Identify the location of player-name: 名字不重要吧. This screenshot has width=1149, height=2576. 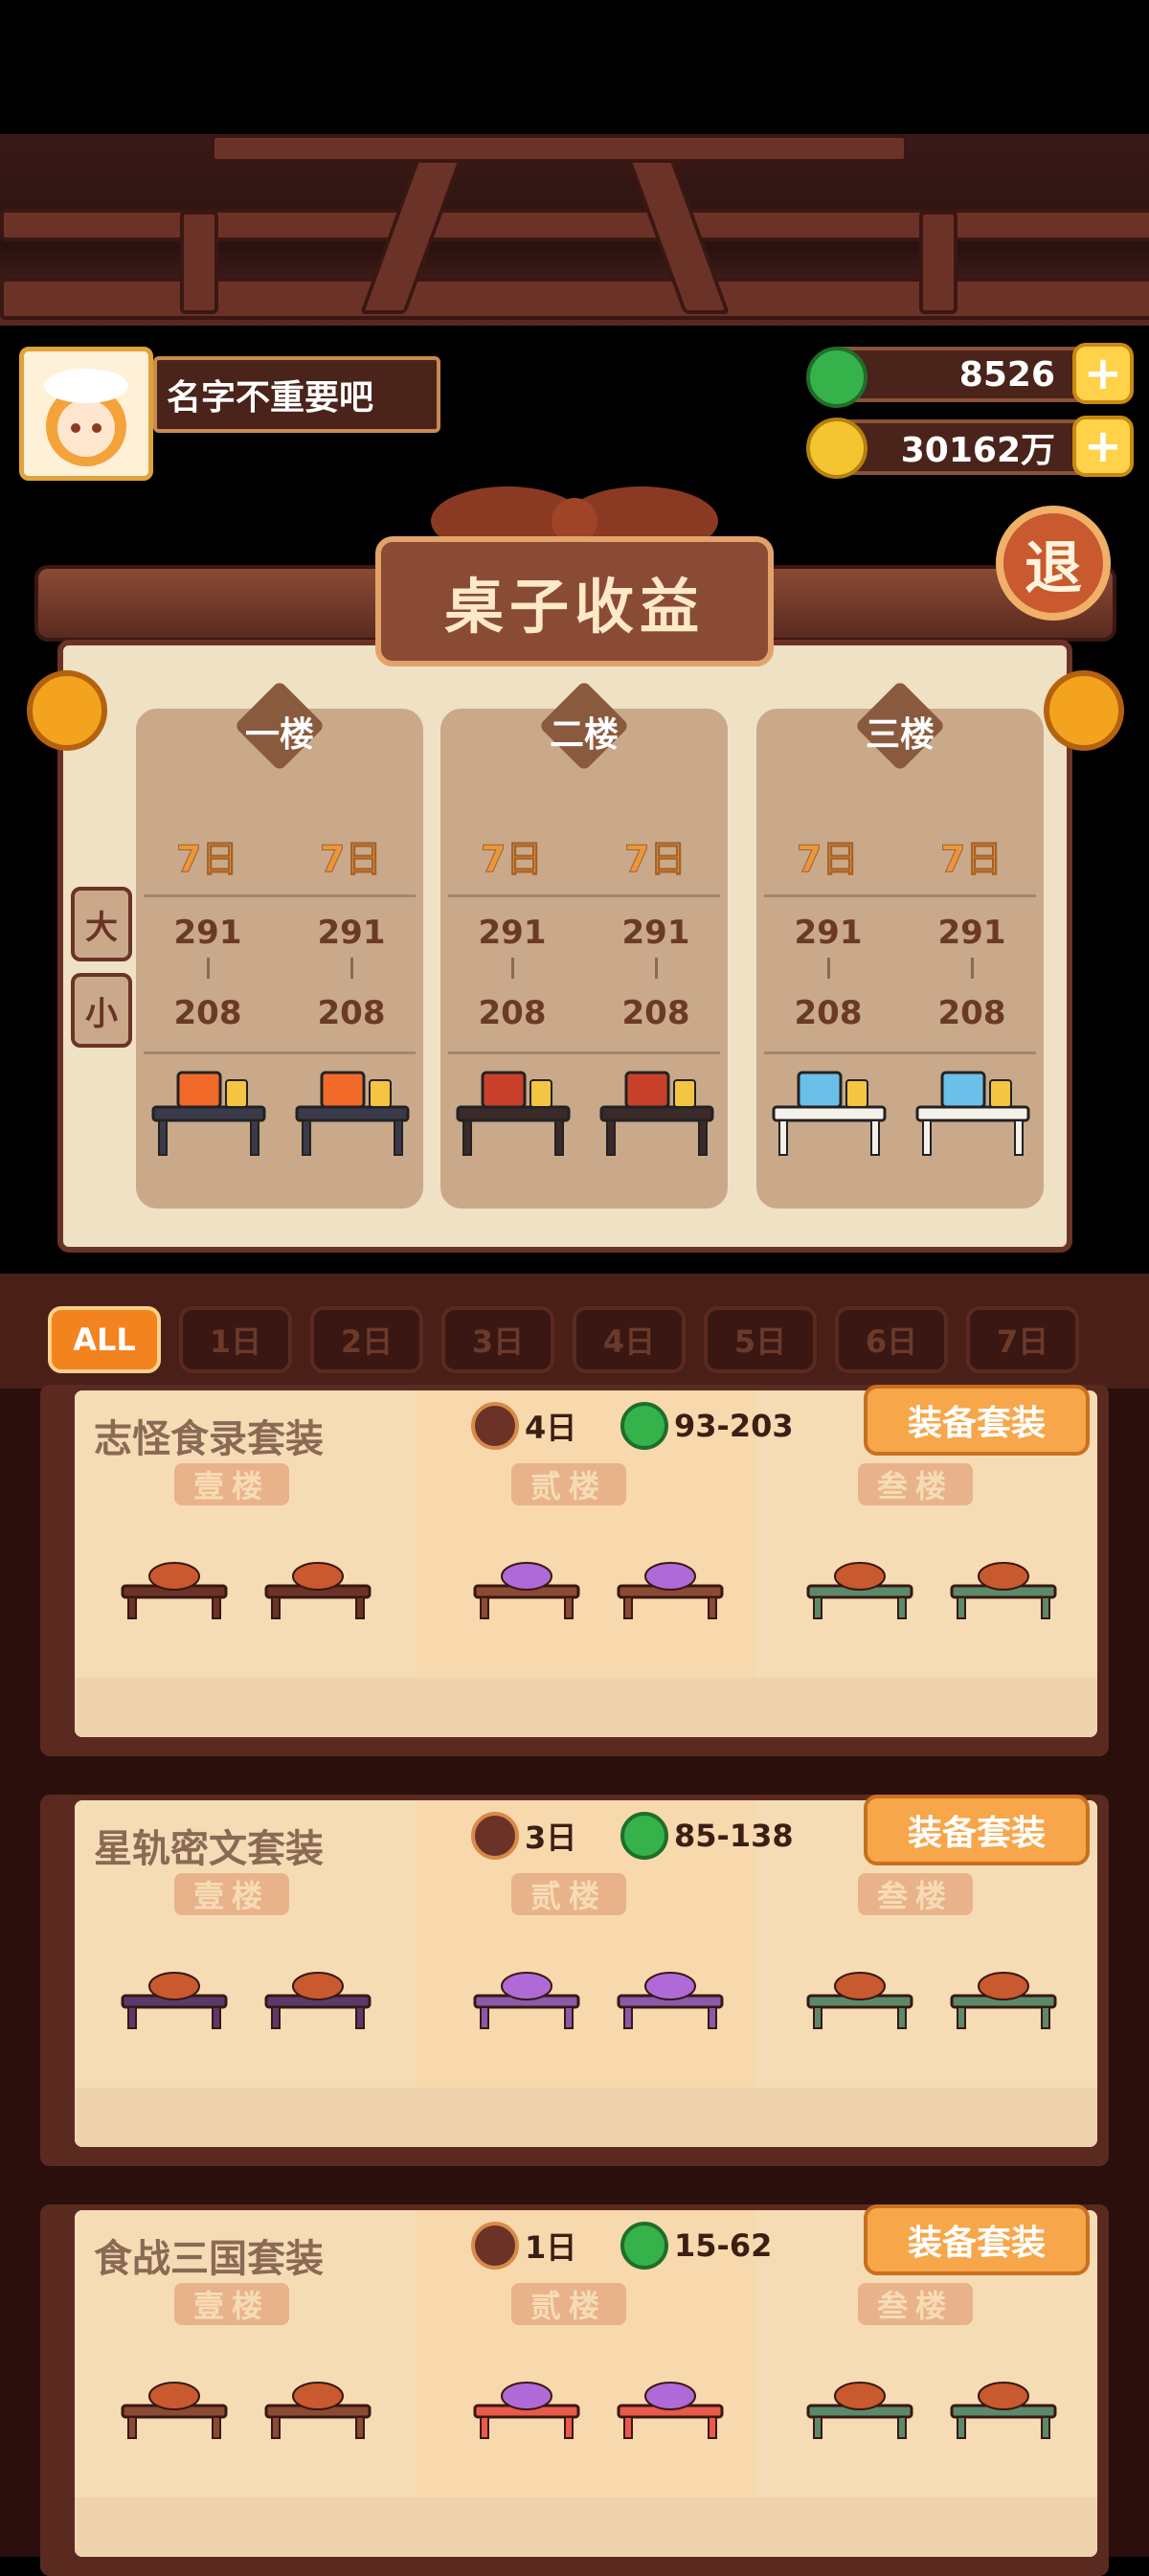
(297, 394).